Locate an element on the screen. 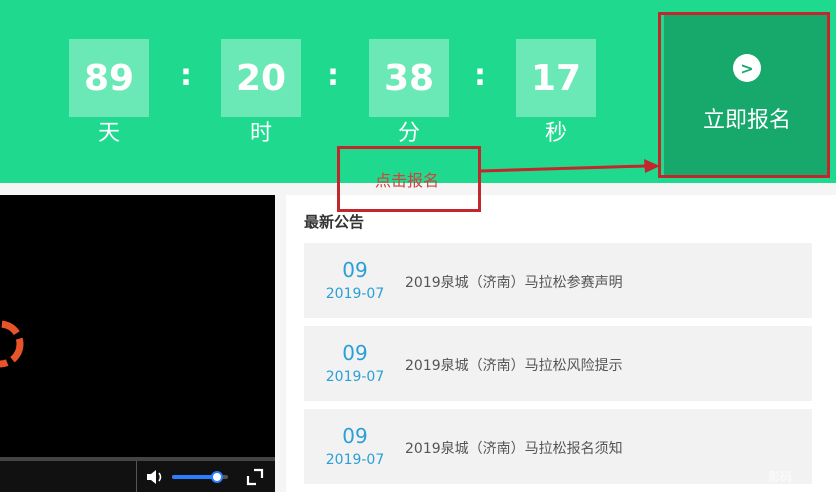 The width and height of the screenshot is (836, 492). countdown-hours-value: 20 is located at coordinates (261, 78).